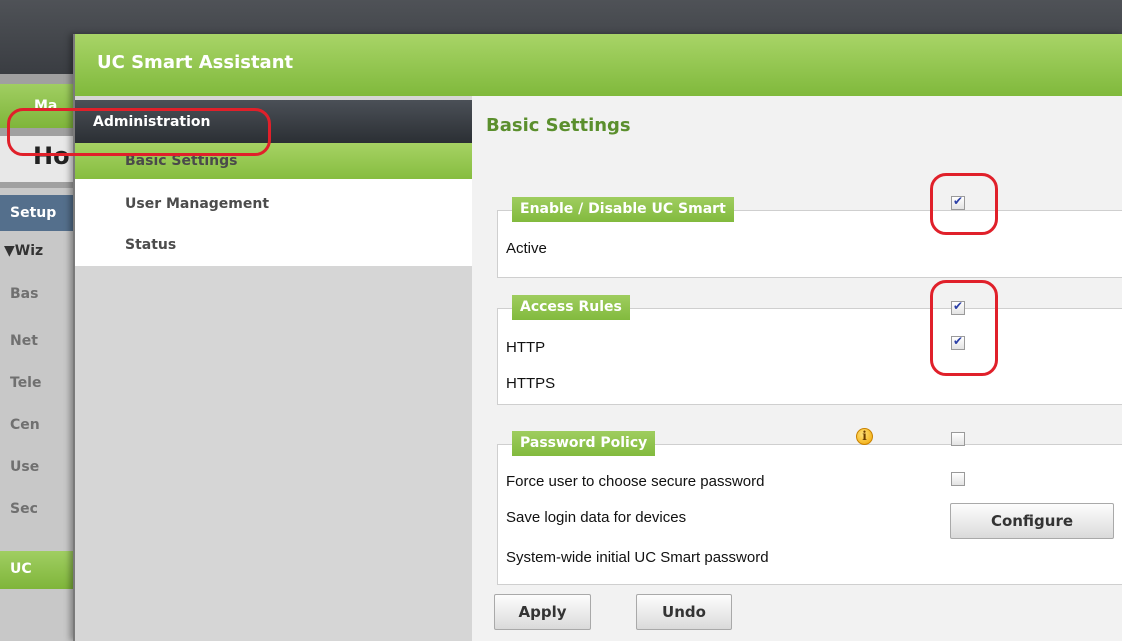 The height and width of the screenshot is (641, 1122). Describe the element at coordinates (40, 509) in the screenshot. I see `background-sidebar-item: Sec` at that location.